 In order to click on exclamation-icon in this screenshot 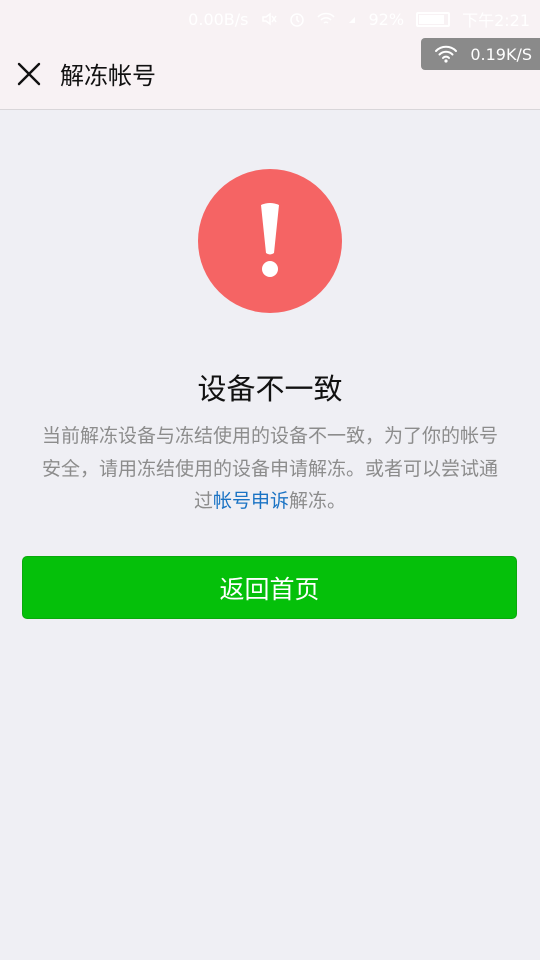, I will do `click(270, 240)`.